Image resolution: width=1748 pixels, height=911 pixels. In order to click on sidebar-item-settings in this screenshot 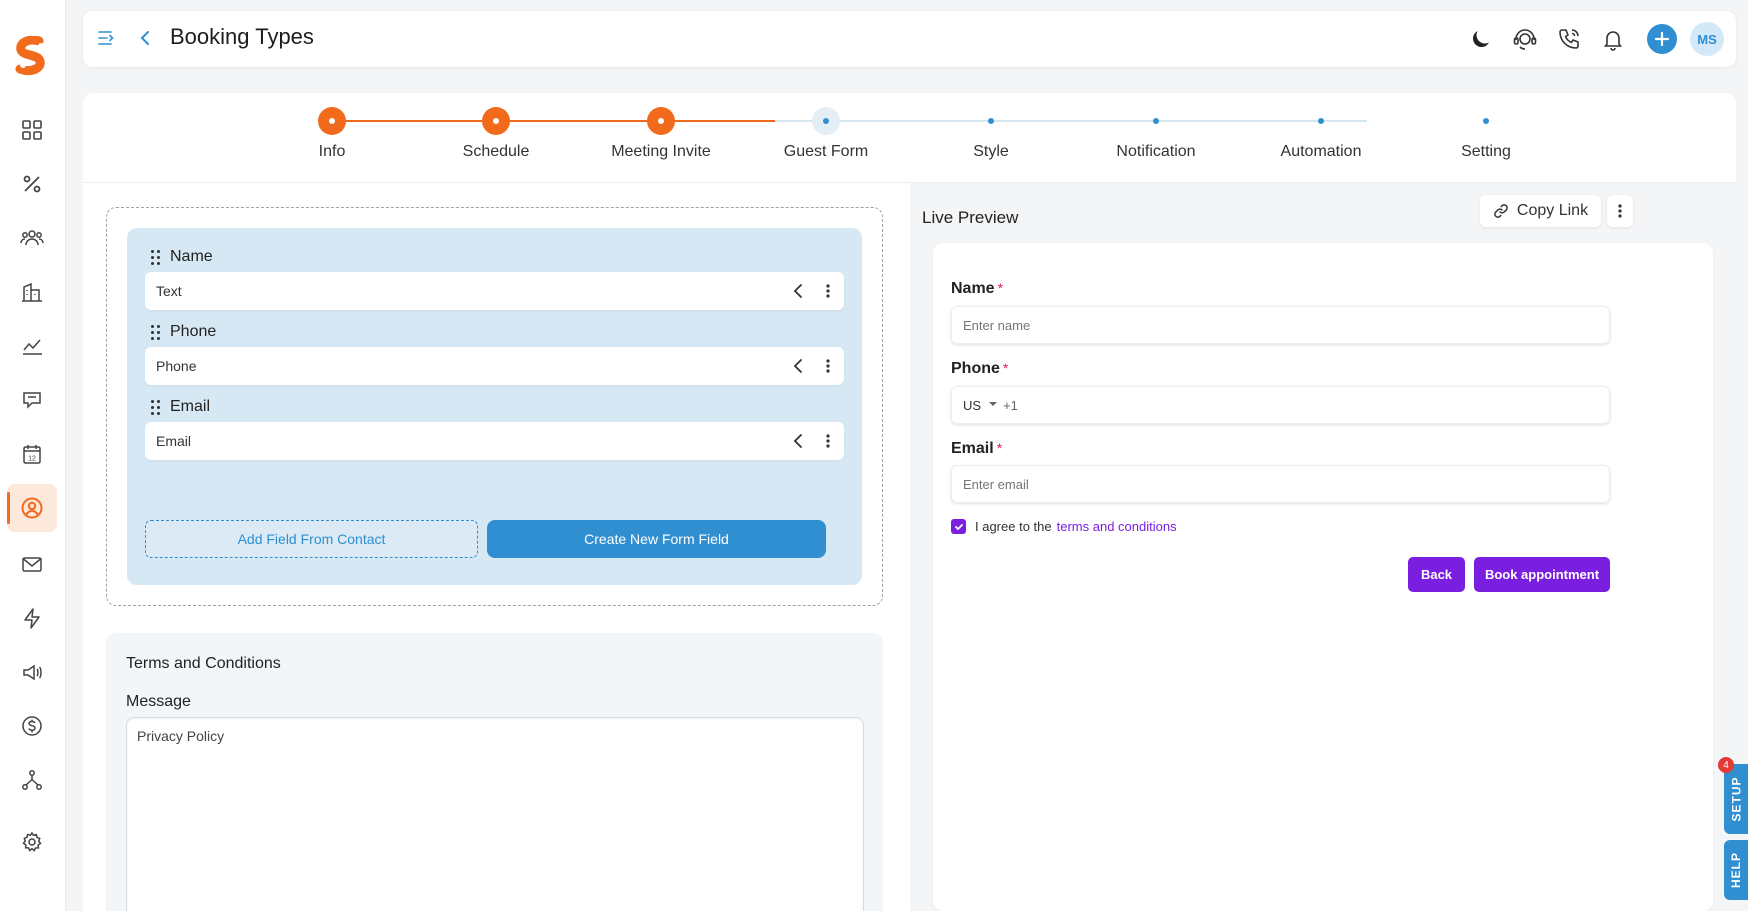, I will do `click(32, 842)`.